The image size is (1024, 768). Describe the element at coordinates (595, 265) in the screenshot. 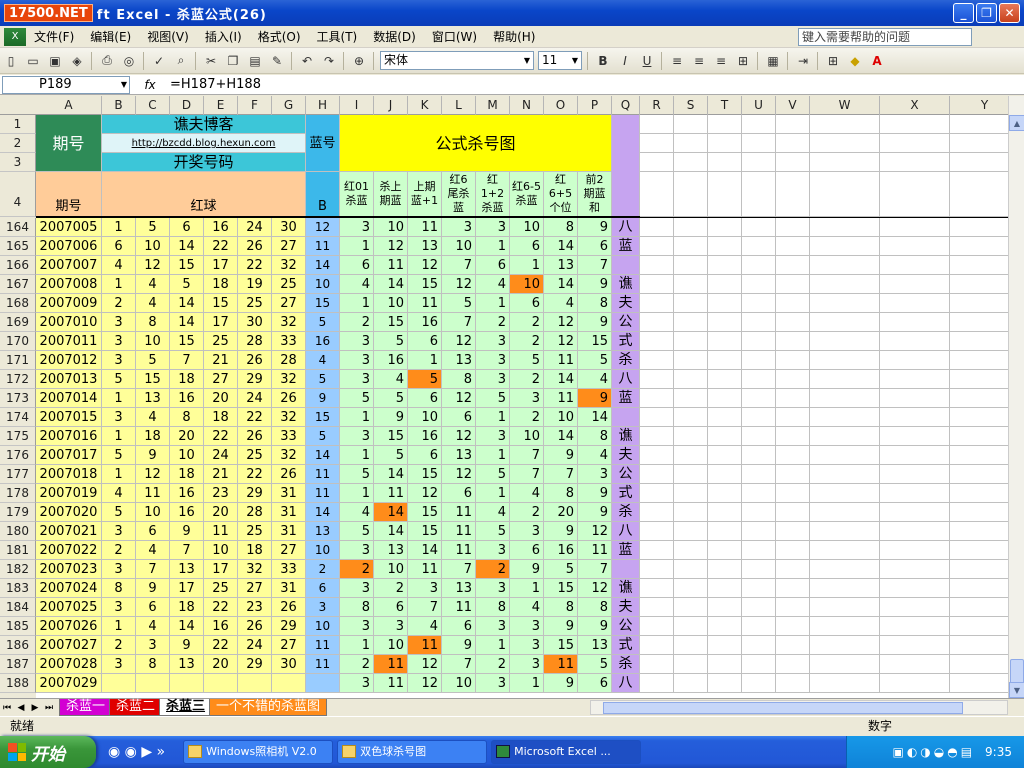

I see `formula-cell: 7` at that location.